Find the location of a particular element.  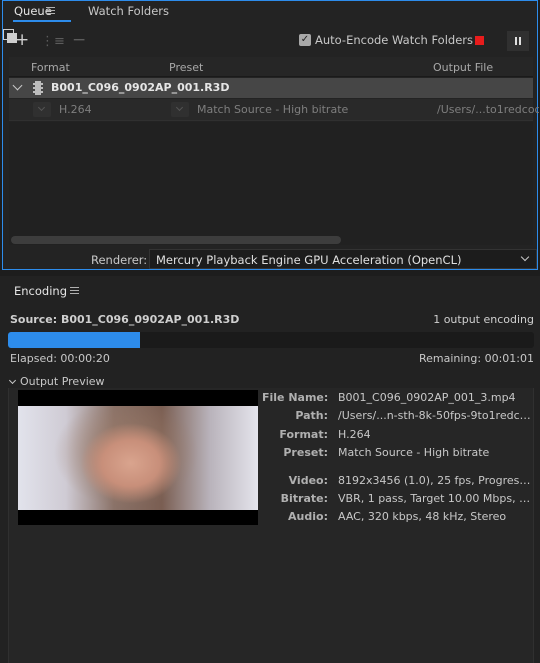

encoding-menu-icon is located at coordinates (74, 290).